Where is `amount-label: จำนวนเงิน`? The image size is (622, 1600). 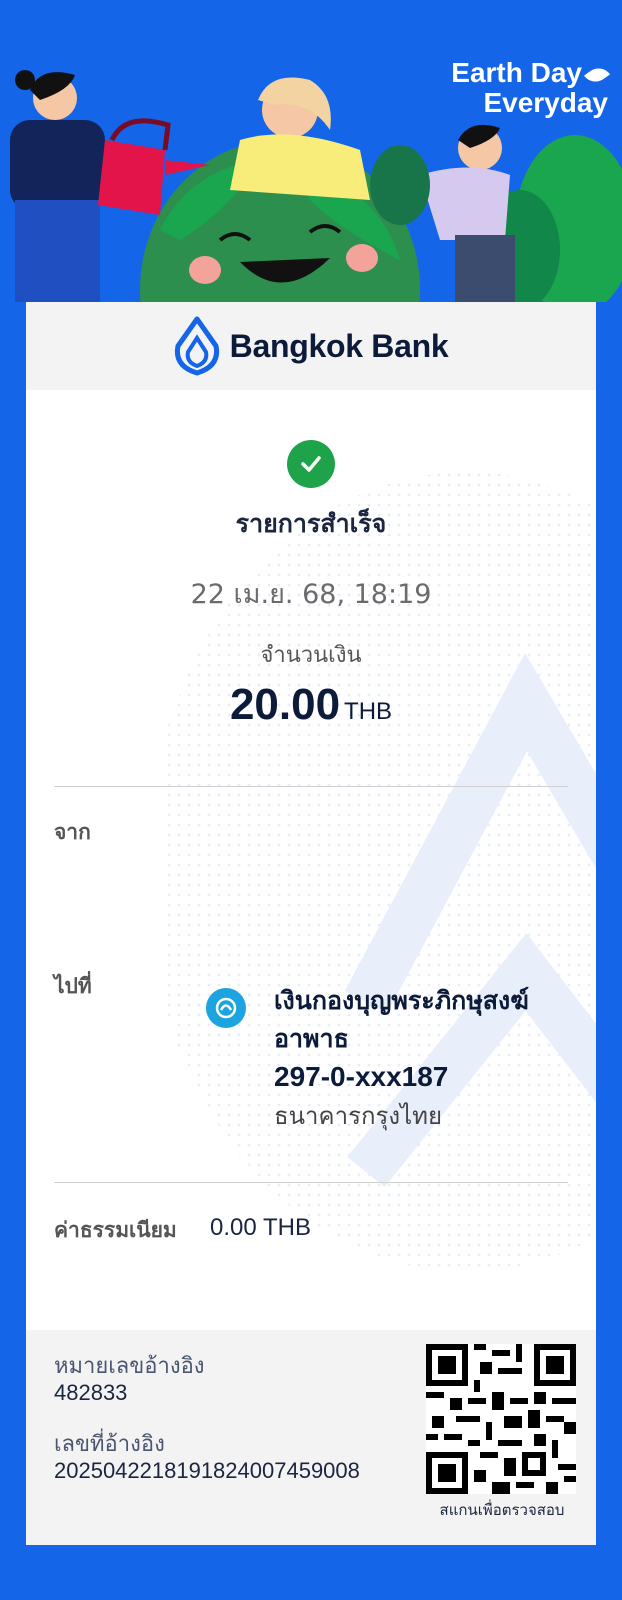 amount-label: จำนวนเงิน is located at coordinates (311, 655).